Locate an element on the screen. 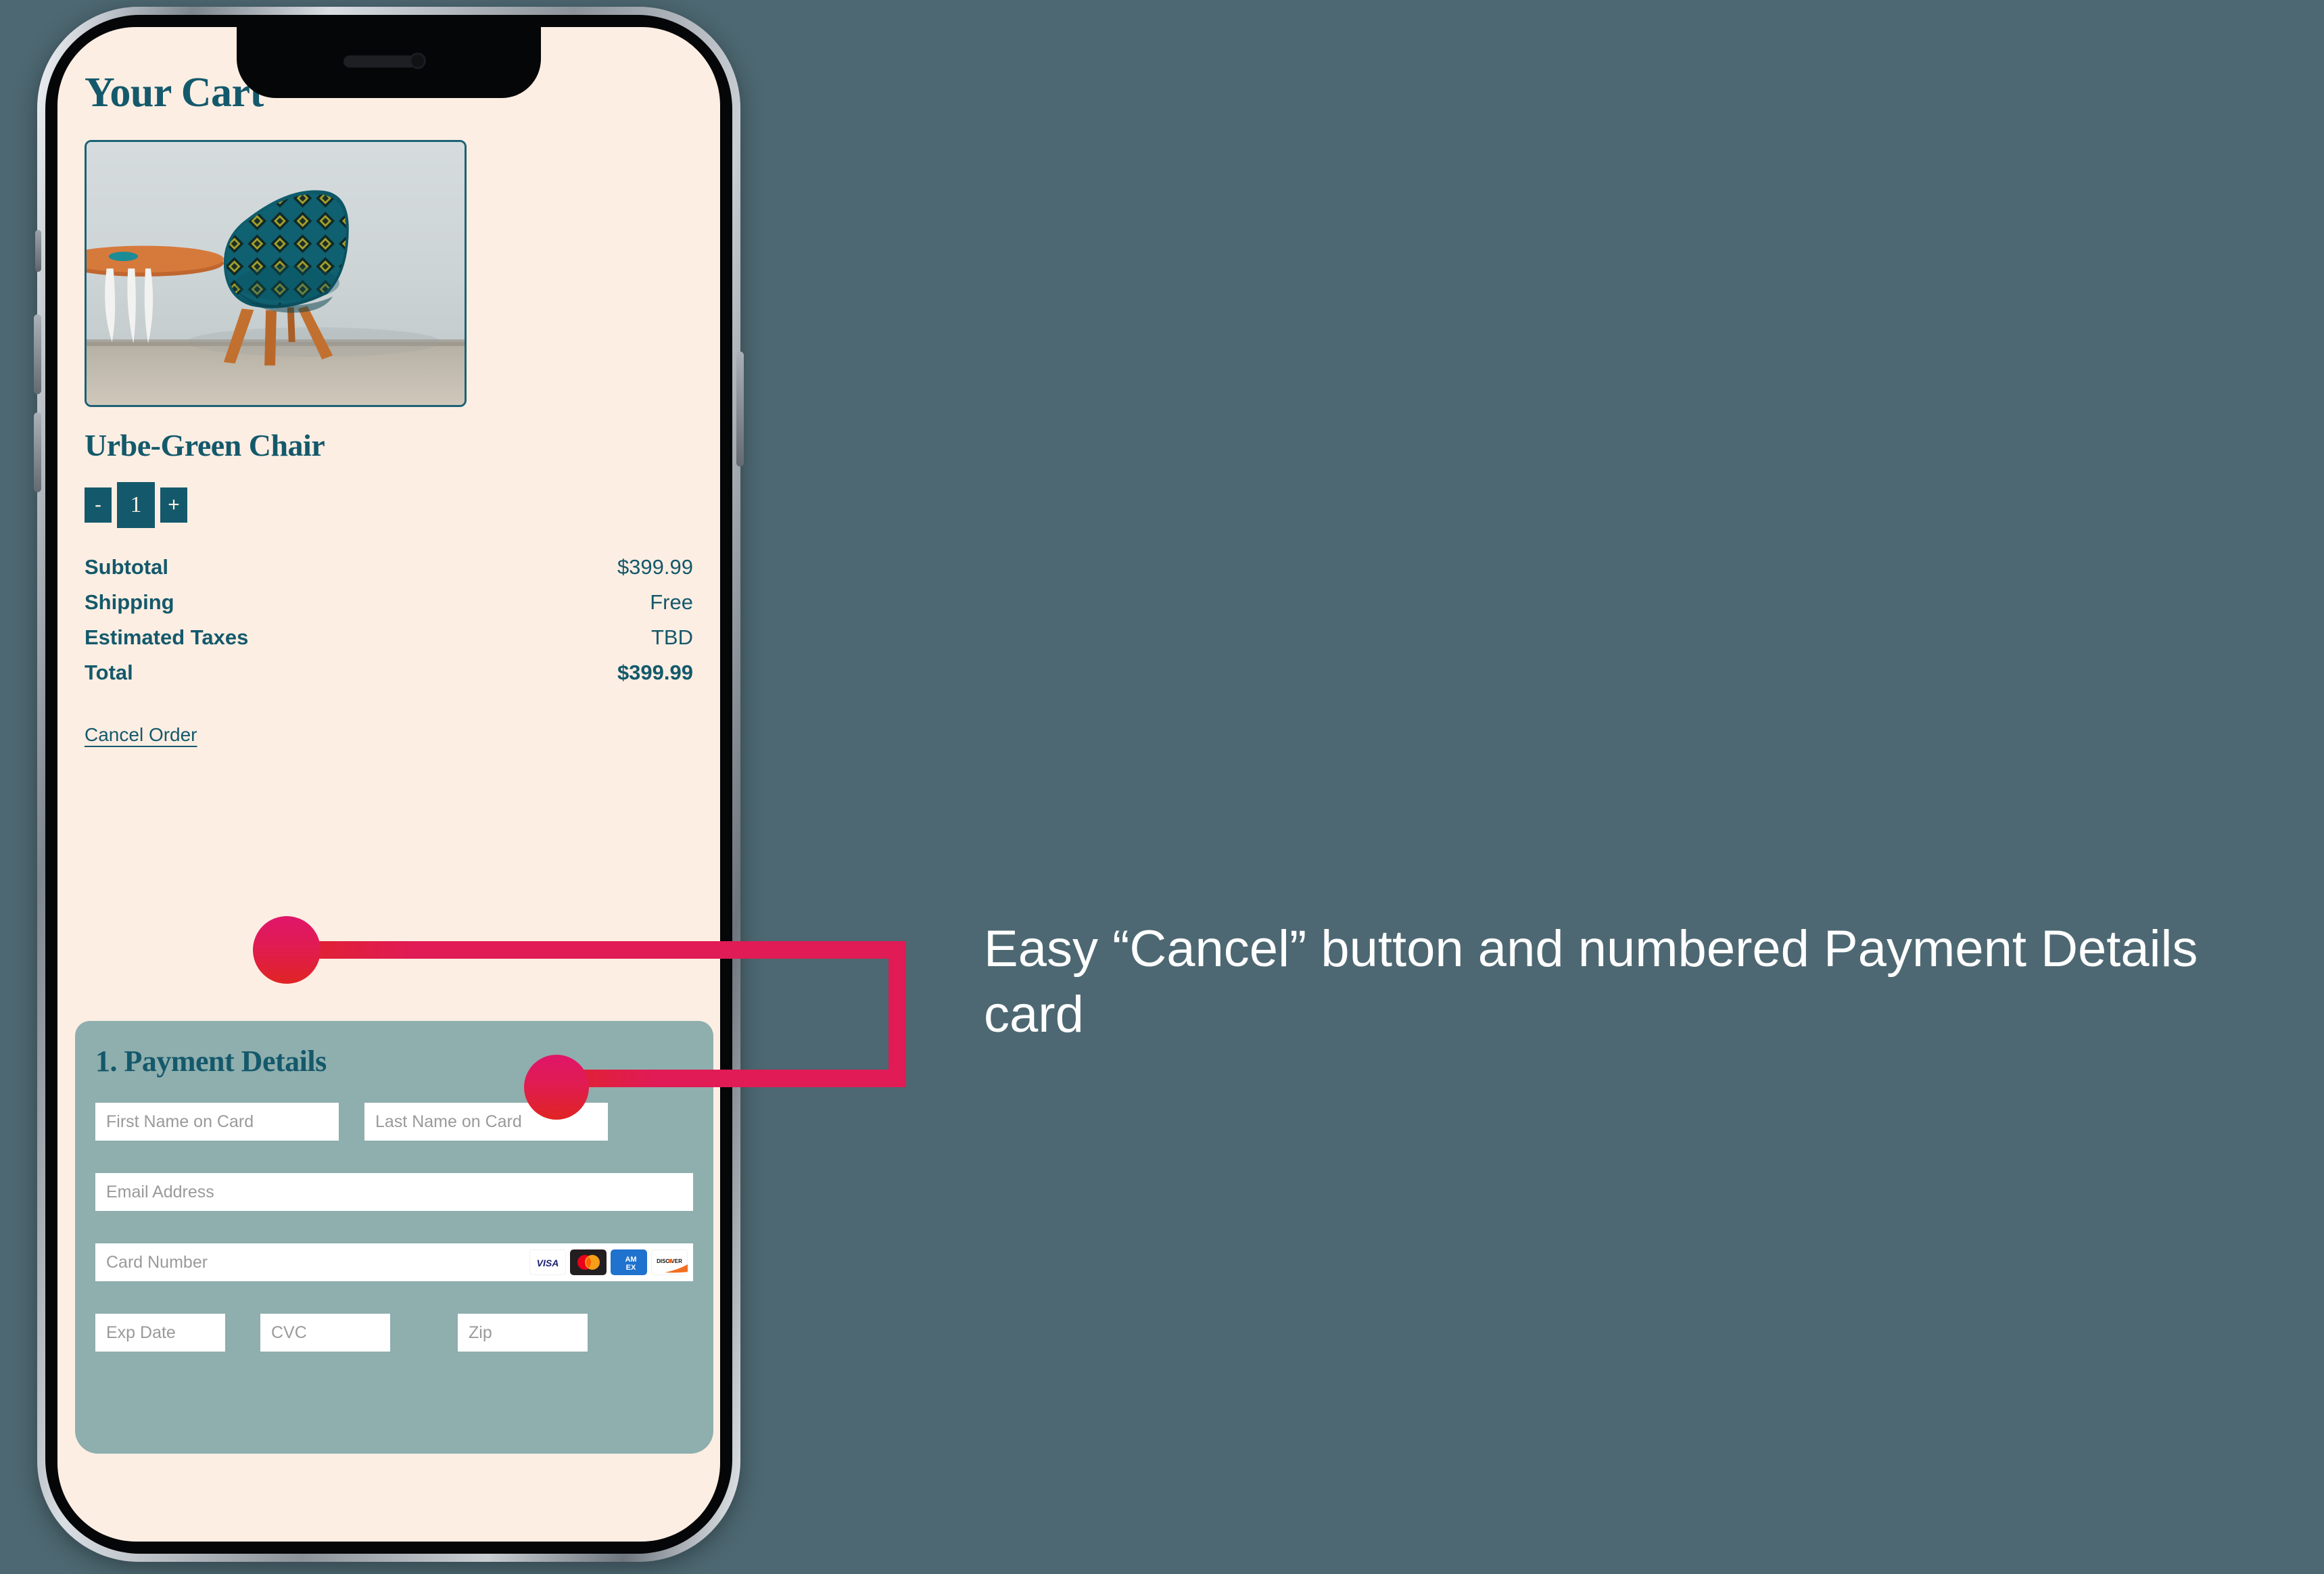 The height and width of the screenshot is (1574, 2324). visa-card-icon: VISA is located at coordinates (547, 1262).